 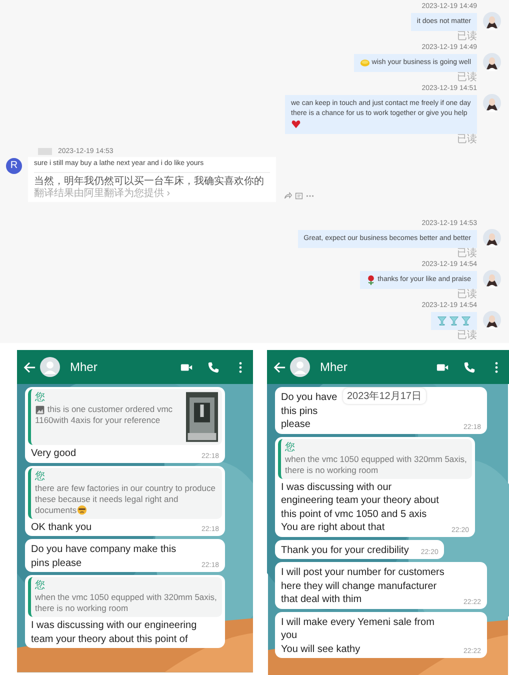 I want to click on message-text: I will post your number for customers here they will change manufacturer that deal with thim, so click(x=363, y=586).